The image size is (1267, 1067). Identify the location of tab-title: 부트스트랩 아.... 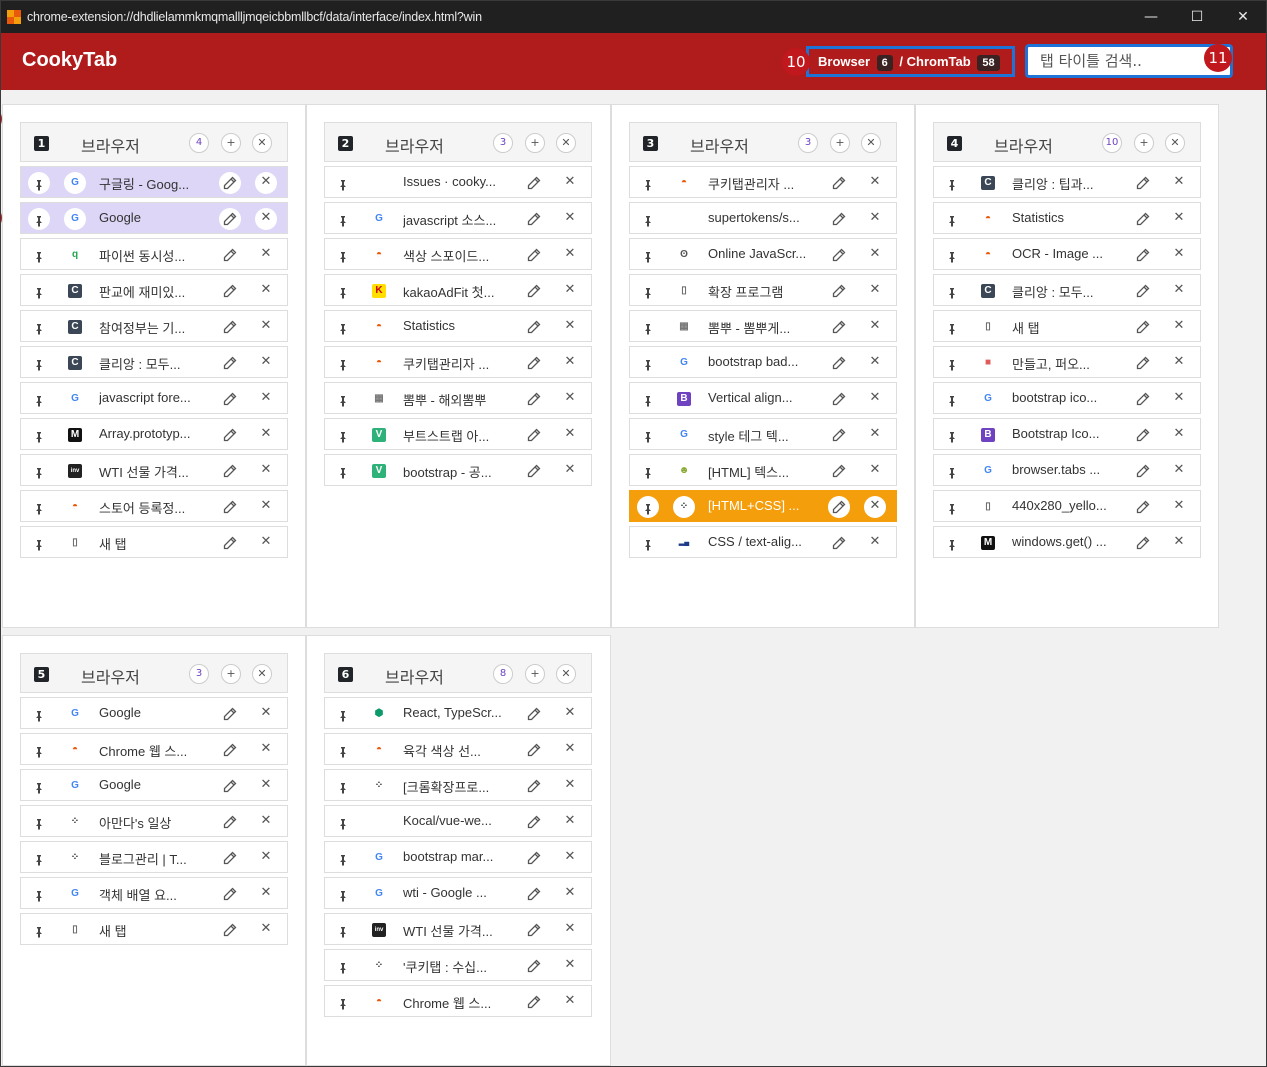
(458, 435).